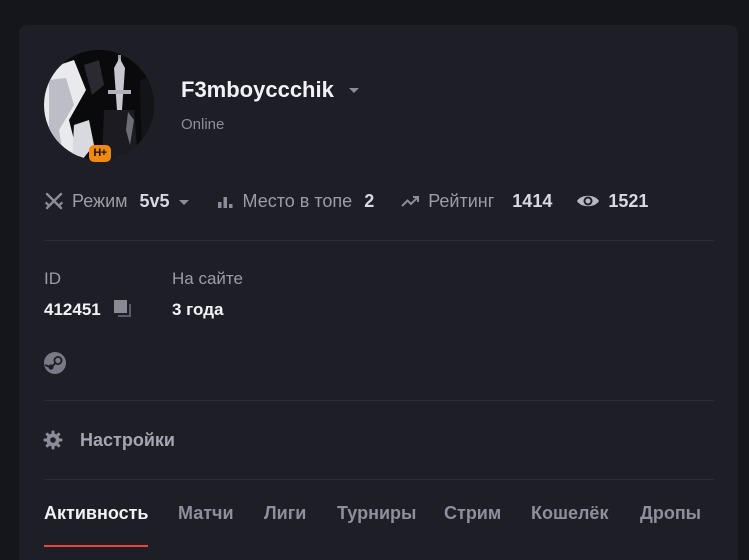 The width and height of the screenshot is (749, 560). Describe the element at coordinates (569, 513) in the screenshot. I see `tab-wallet: Кошелёк` at that location.